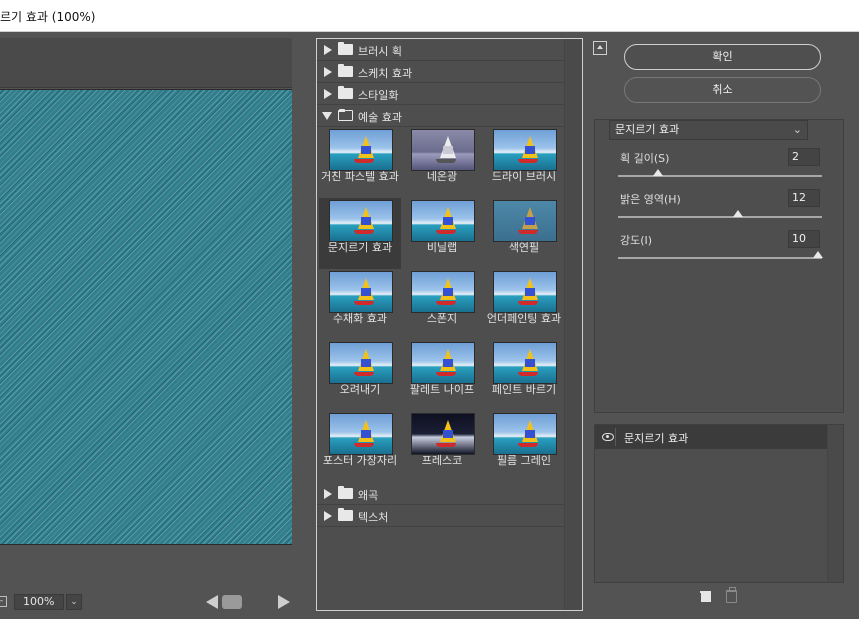  I want to click on filter-tile: 드라이 브러시, so click(524, 162).